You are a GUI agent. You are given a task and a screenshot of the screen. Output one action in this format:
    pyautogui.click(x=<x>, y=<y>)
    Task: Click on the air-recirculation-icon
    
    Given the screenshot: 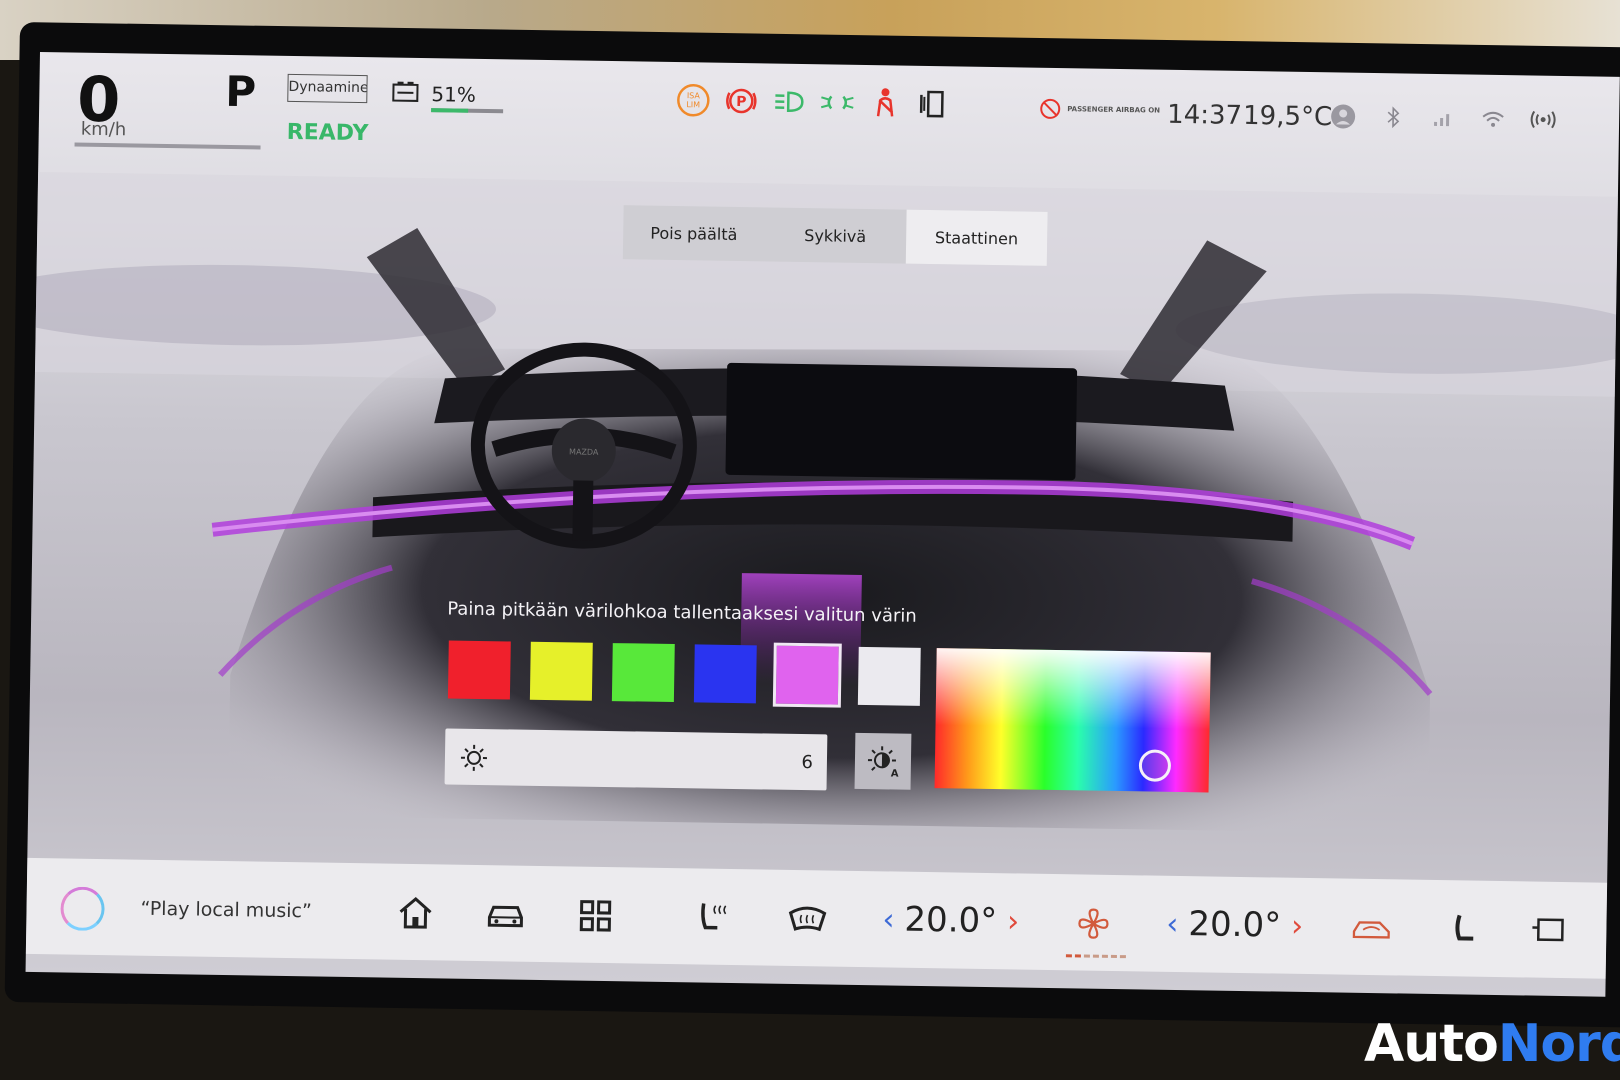 What is the action you would take?
    pyautogui.click(x=1371, y=930)
    